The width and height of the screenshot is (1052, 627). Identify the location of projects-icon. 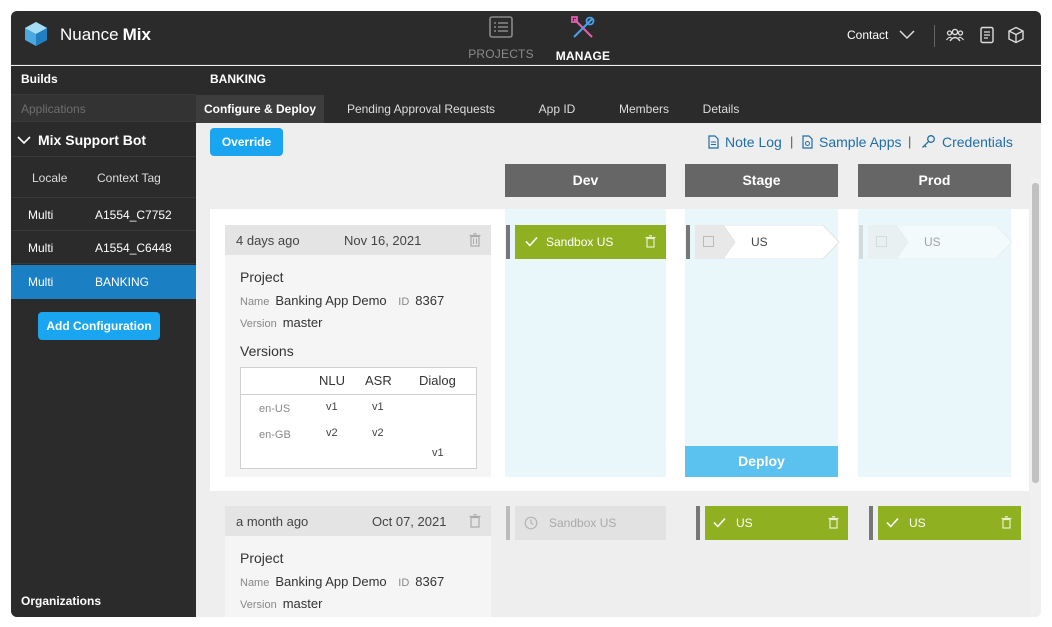
(501, 27).